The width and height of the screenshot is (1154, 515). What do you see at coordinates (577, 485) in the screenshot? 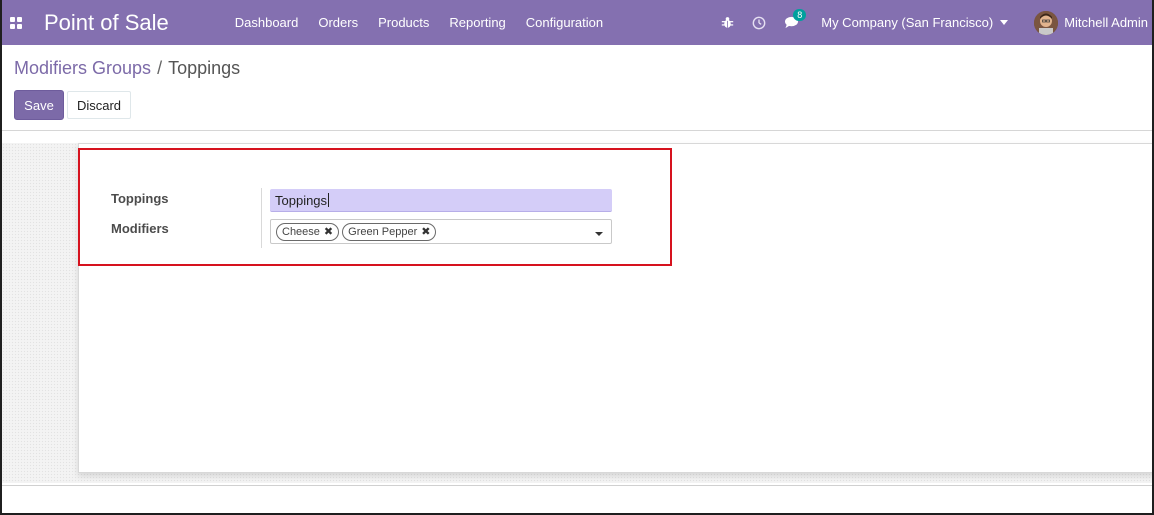
I see `bottom-divider` at bounding box center [577, 485].